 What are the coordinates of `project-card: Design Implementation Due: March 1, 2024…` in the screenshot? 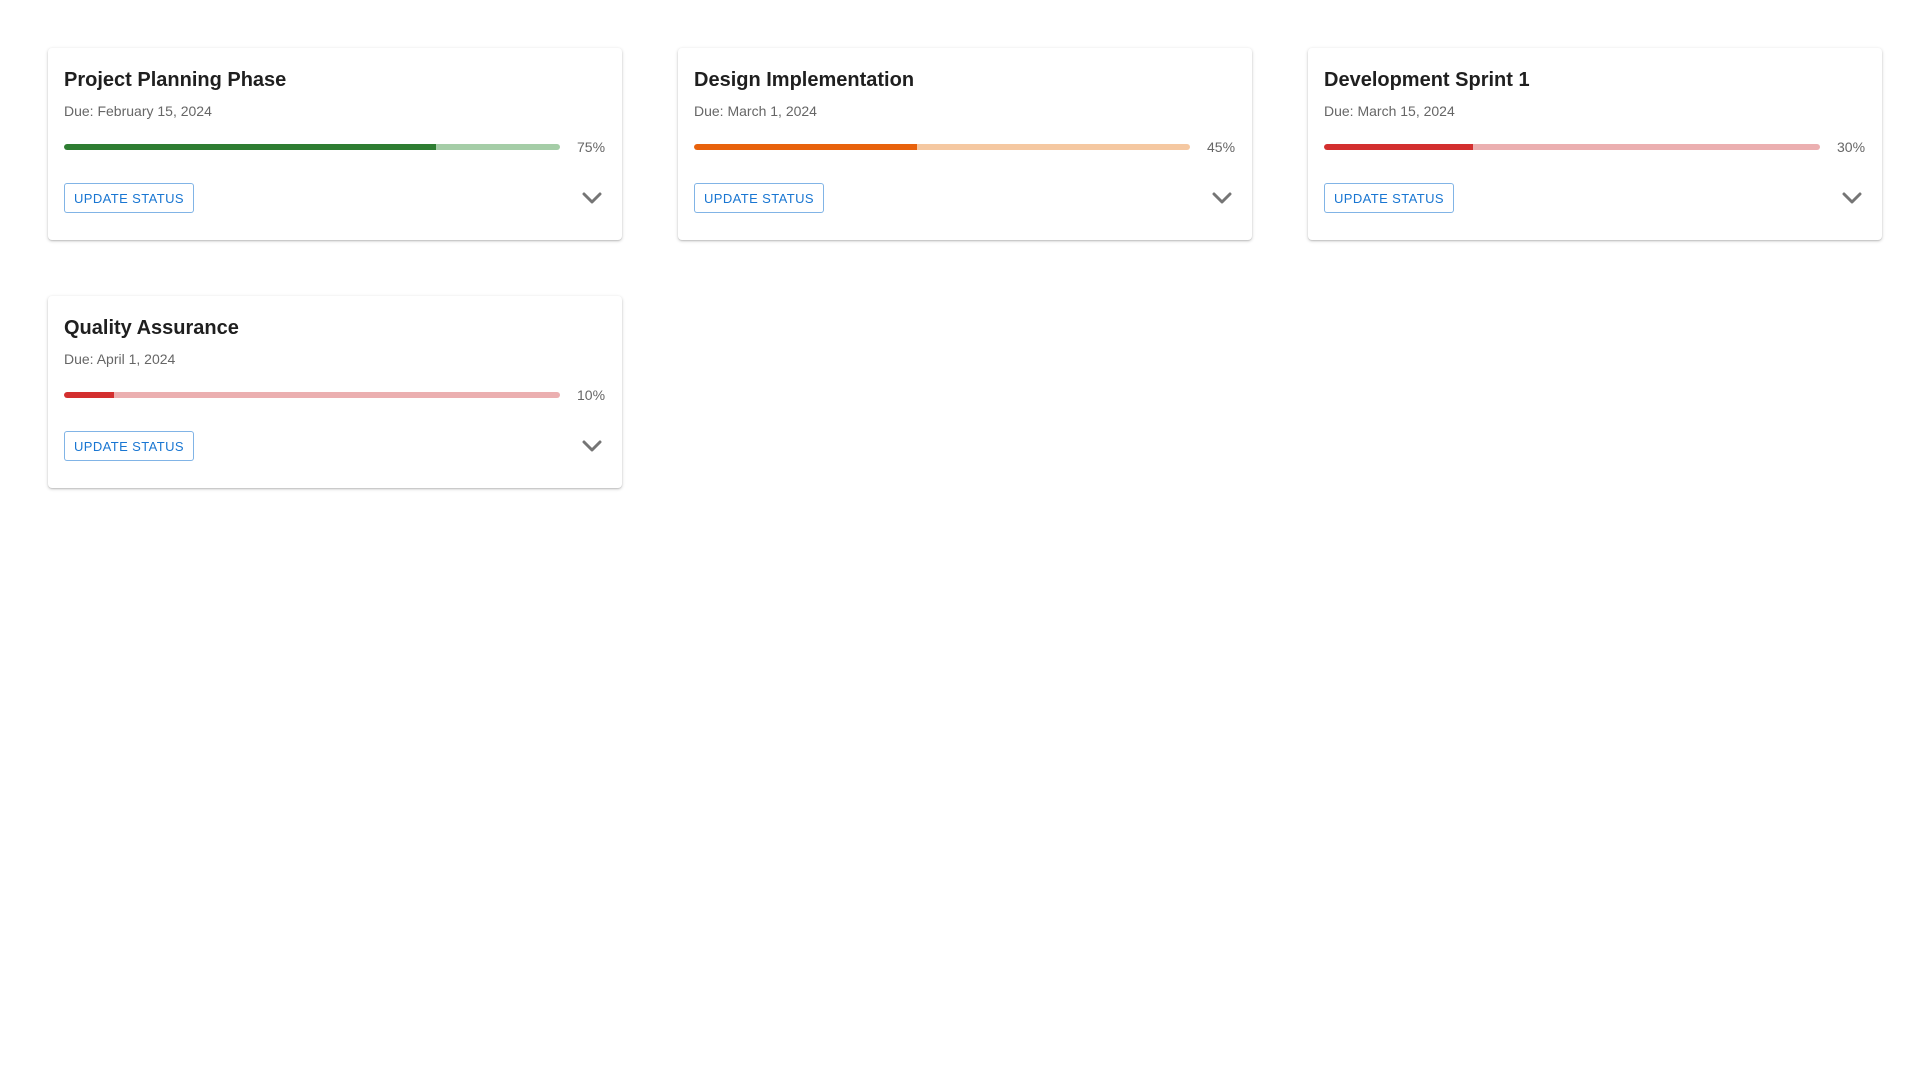 It's located at (965, 144).